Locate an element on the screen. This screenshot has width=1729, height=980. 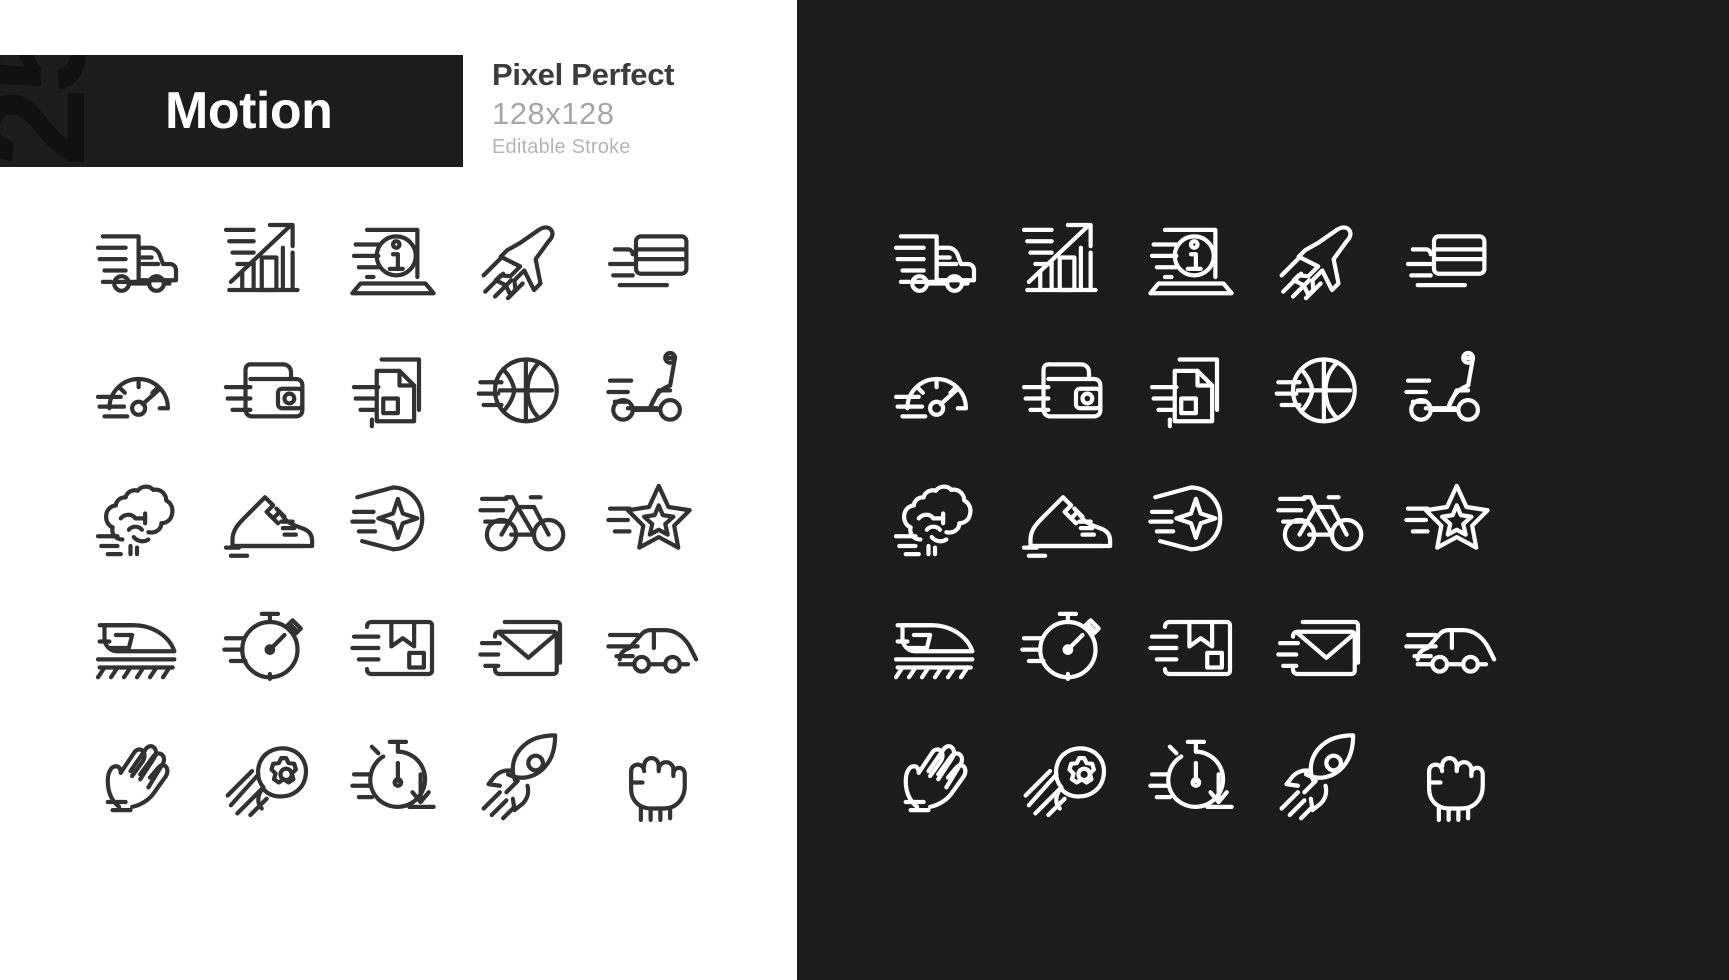
star-favorite-icon is located at coordinates (649, 520).